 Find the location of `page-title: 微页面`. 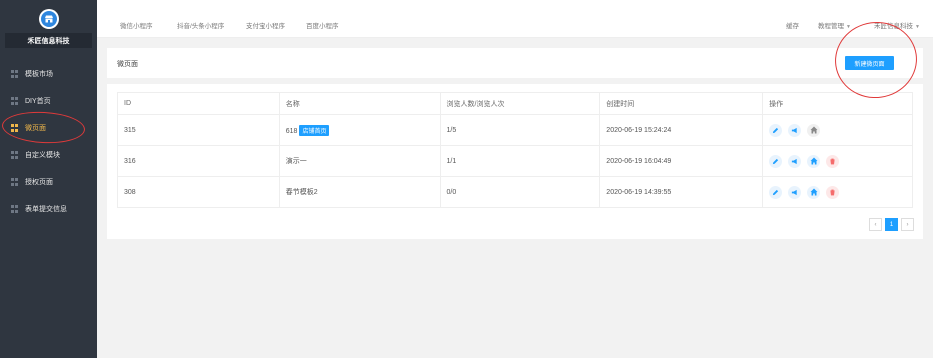

page-title: 微页面 is located at coordinates (127, 64).